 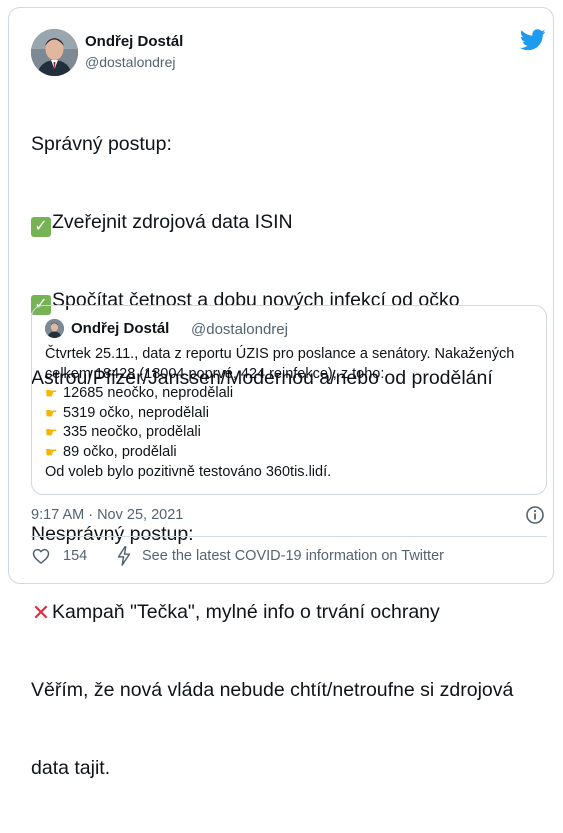 I want to click on quote-line: ☛ 12685 neočko, neprodělali, so click(x=292, y=394).